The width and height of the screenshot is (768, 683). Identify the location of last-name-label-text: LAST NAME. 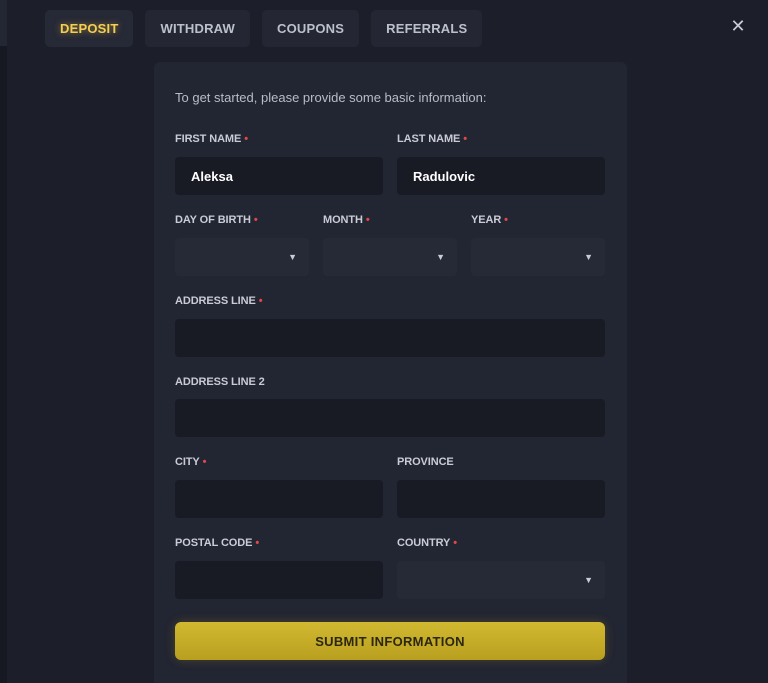
(429, 139).